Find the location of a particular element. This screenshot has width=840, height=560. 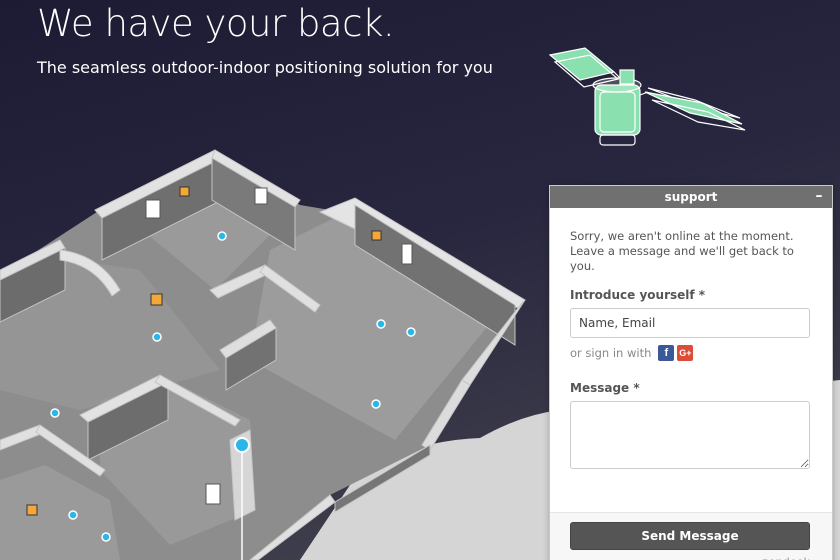

signin-text: or sign in with is located at coordinates (611, 353).